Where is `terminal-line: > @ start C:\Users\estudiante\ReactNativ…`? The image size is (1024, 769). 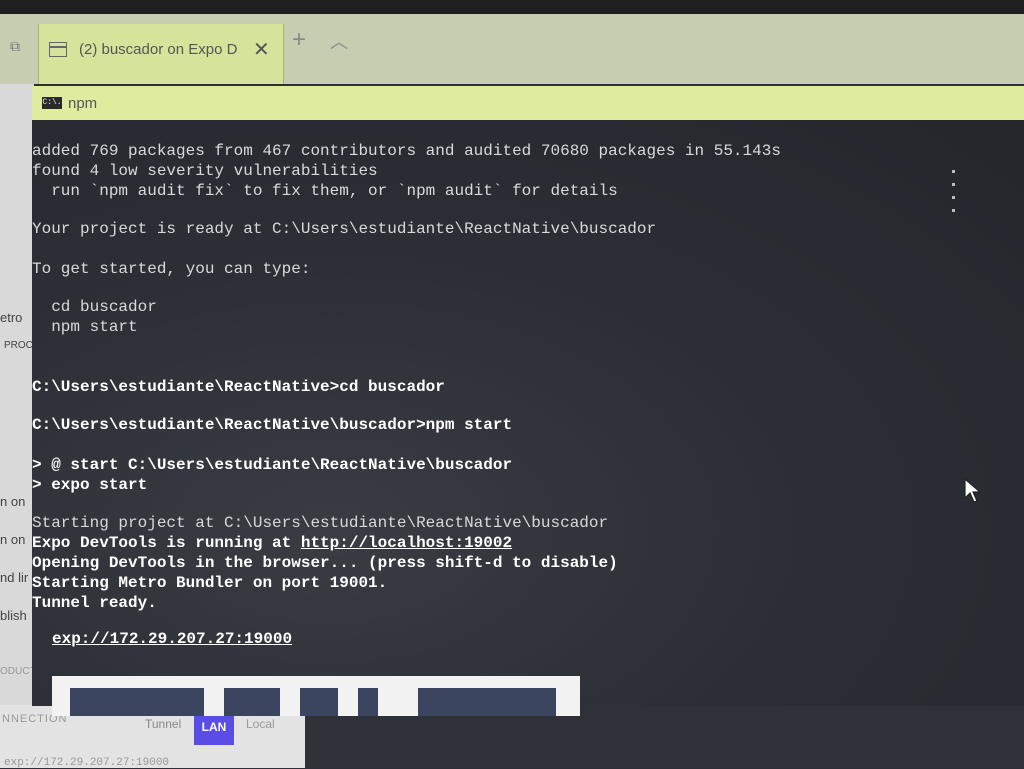 terminal-line: > @ start C:\Users\estudiante\ReactNativ… is located at coordinates (272, 465).